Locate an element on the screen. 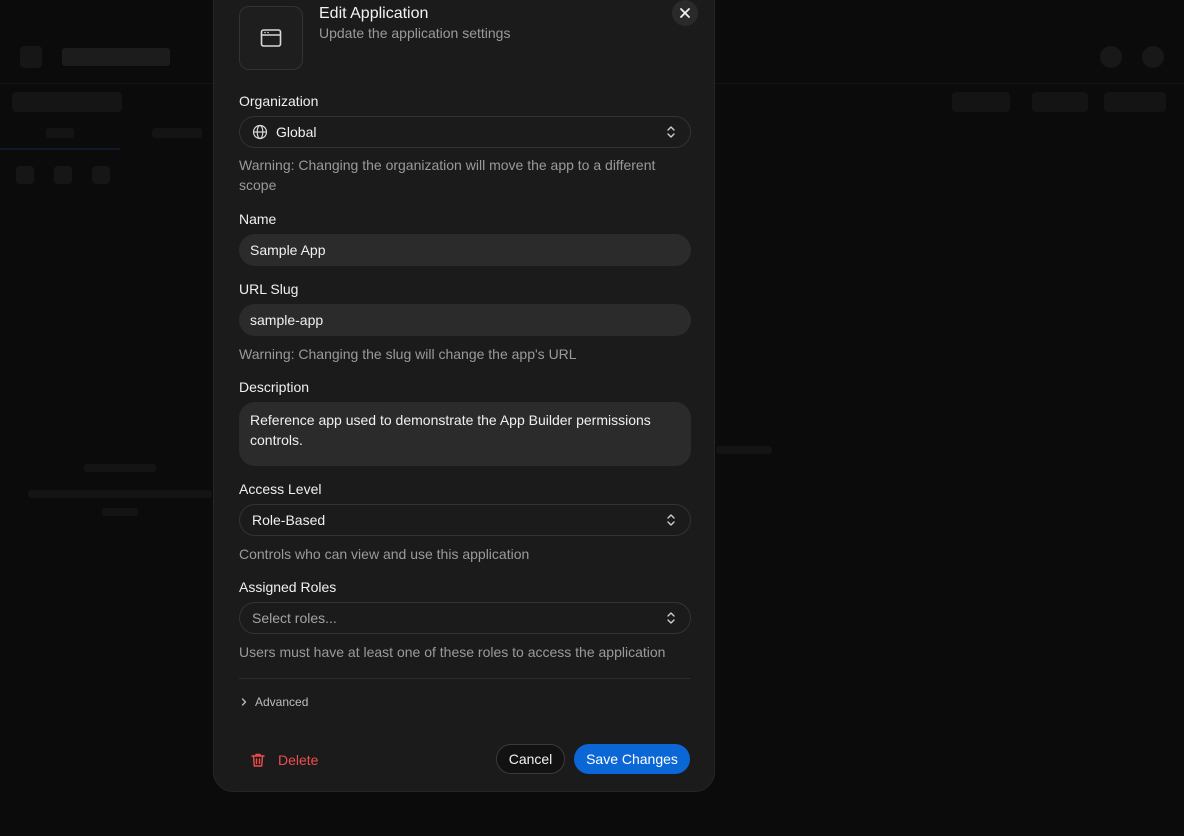 Image resolution: width=1184 pixels, height=836 pixels. access-level-label: Access Level is located at coordinates (280, 489).